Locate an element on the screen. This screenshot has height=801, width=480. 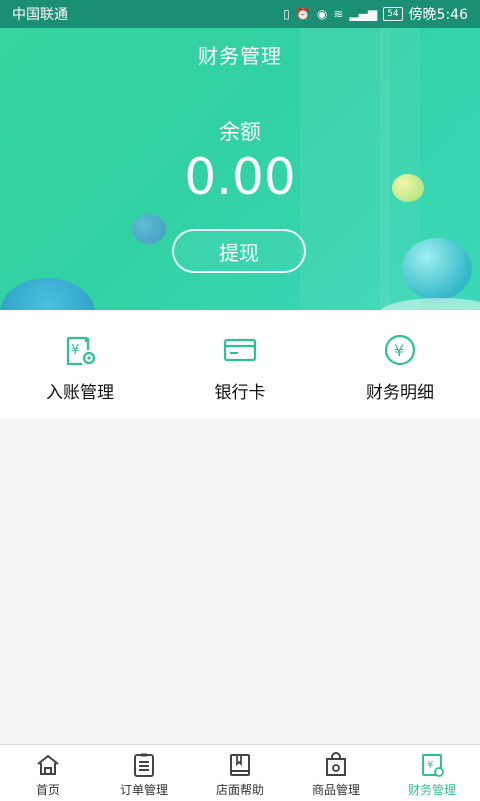
tab-home: 首页 is located at coordinates (48, 773).